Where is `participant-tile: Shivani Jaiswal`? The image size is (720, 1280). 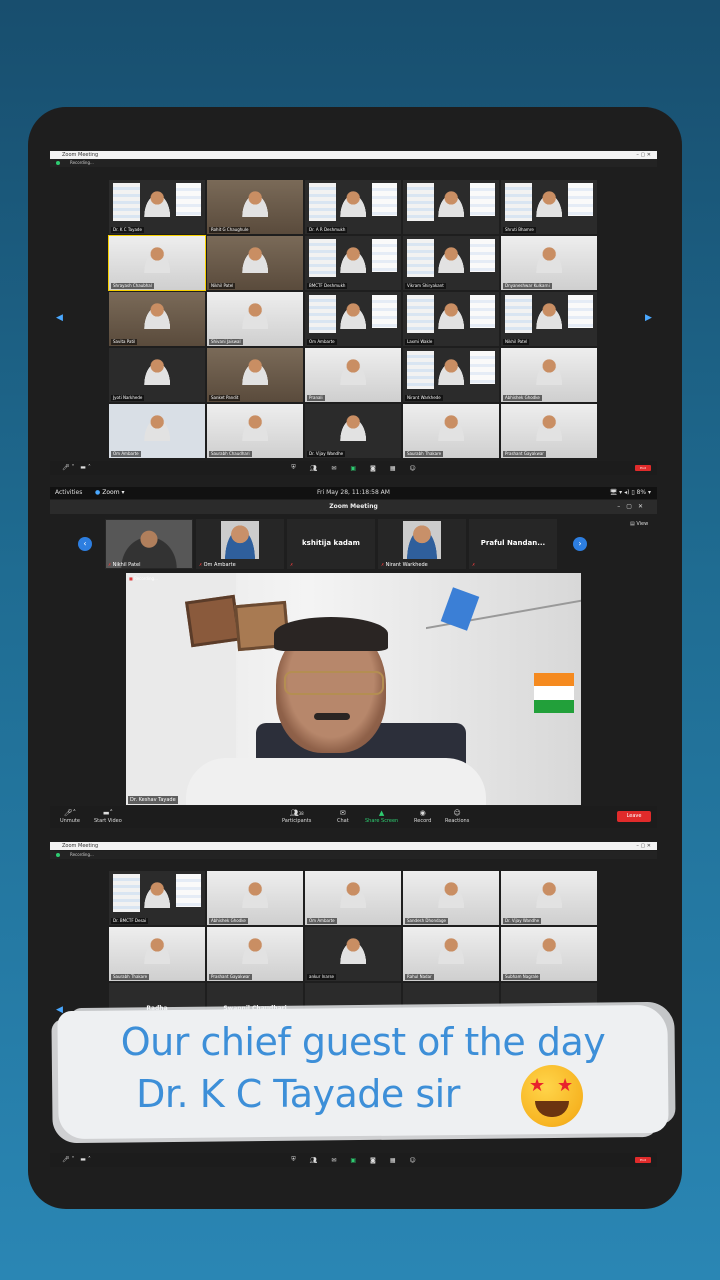
participant-tile: Shivani Jaiswal is located at coordinates (255, 319).